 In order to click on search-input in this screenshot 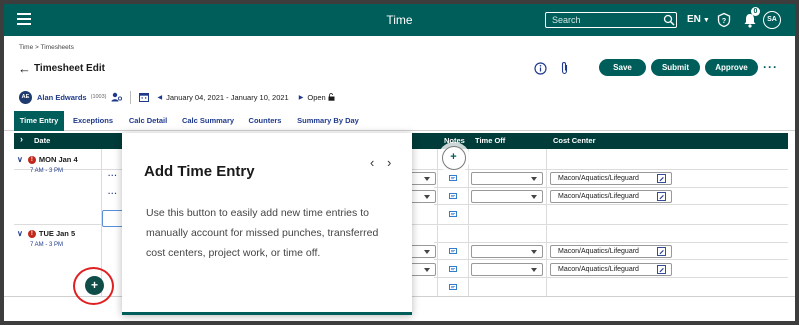, I will do `click(611, 20)`.